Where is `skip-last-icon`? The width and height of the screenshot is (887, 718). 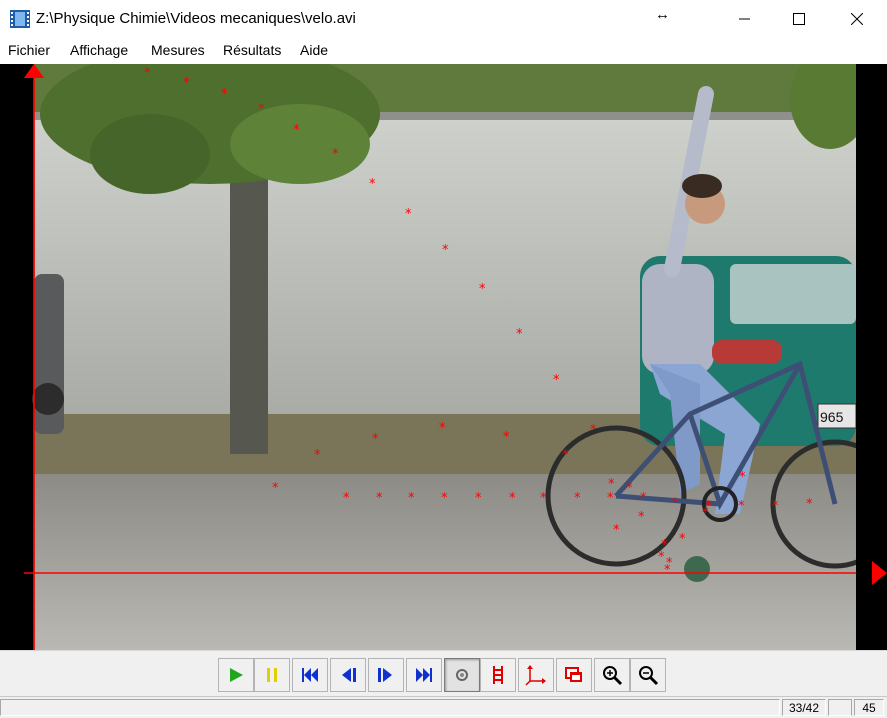
skip-last-icon is located at coordinates (424, 675).